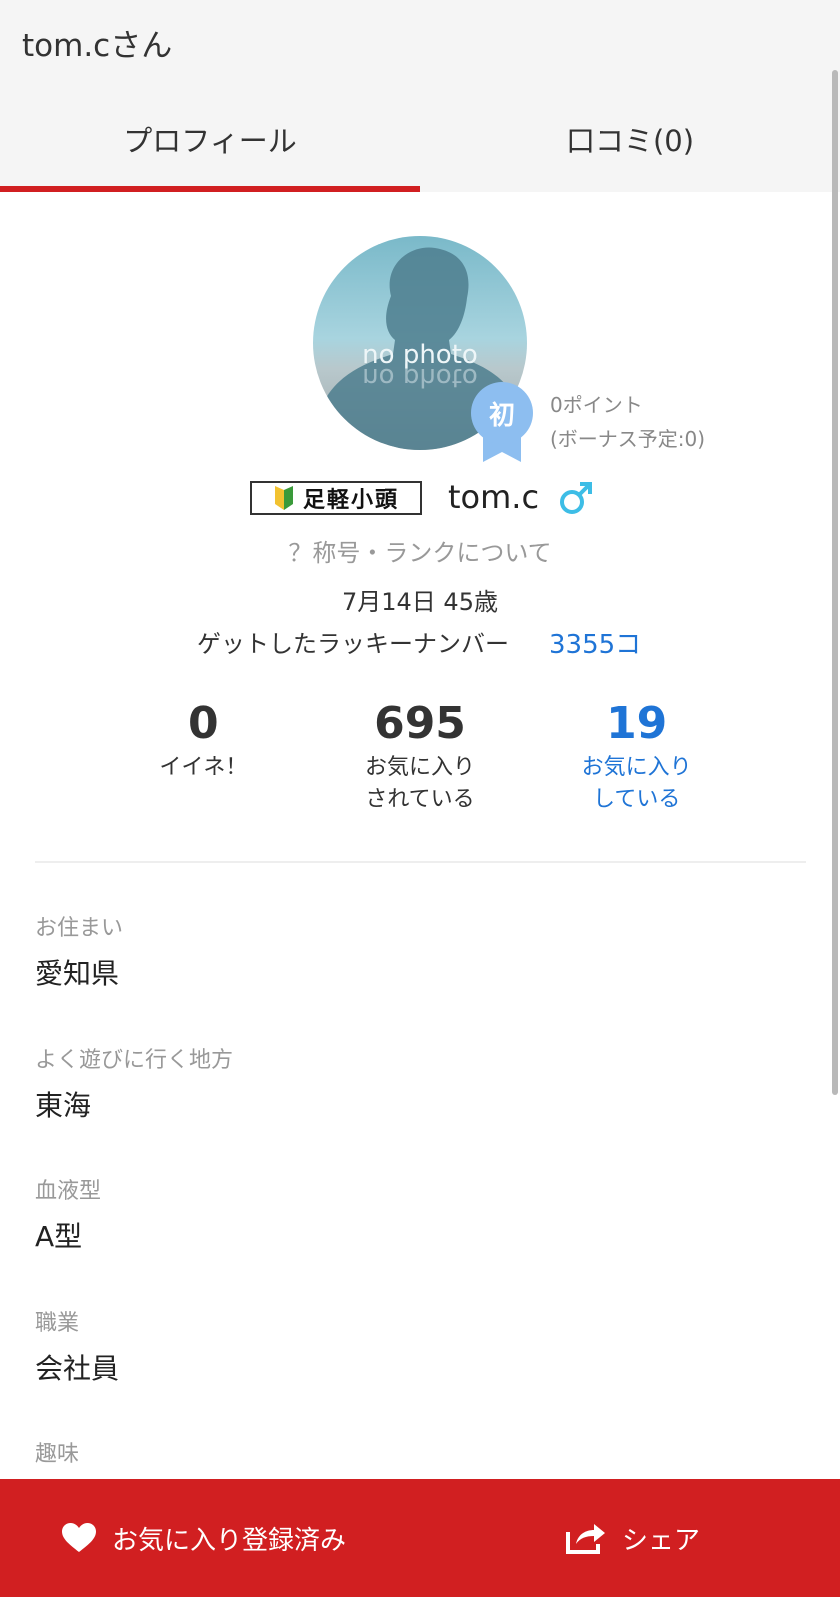 The image size is (840, 1597). I want to click on points-text: 0ポイント, so click(596, 405).